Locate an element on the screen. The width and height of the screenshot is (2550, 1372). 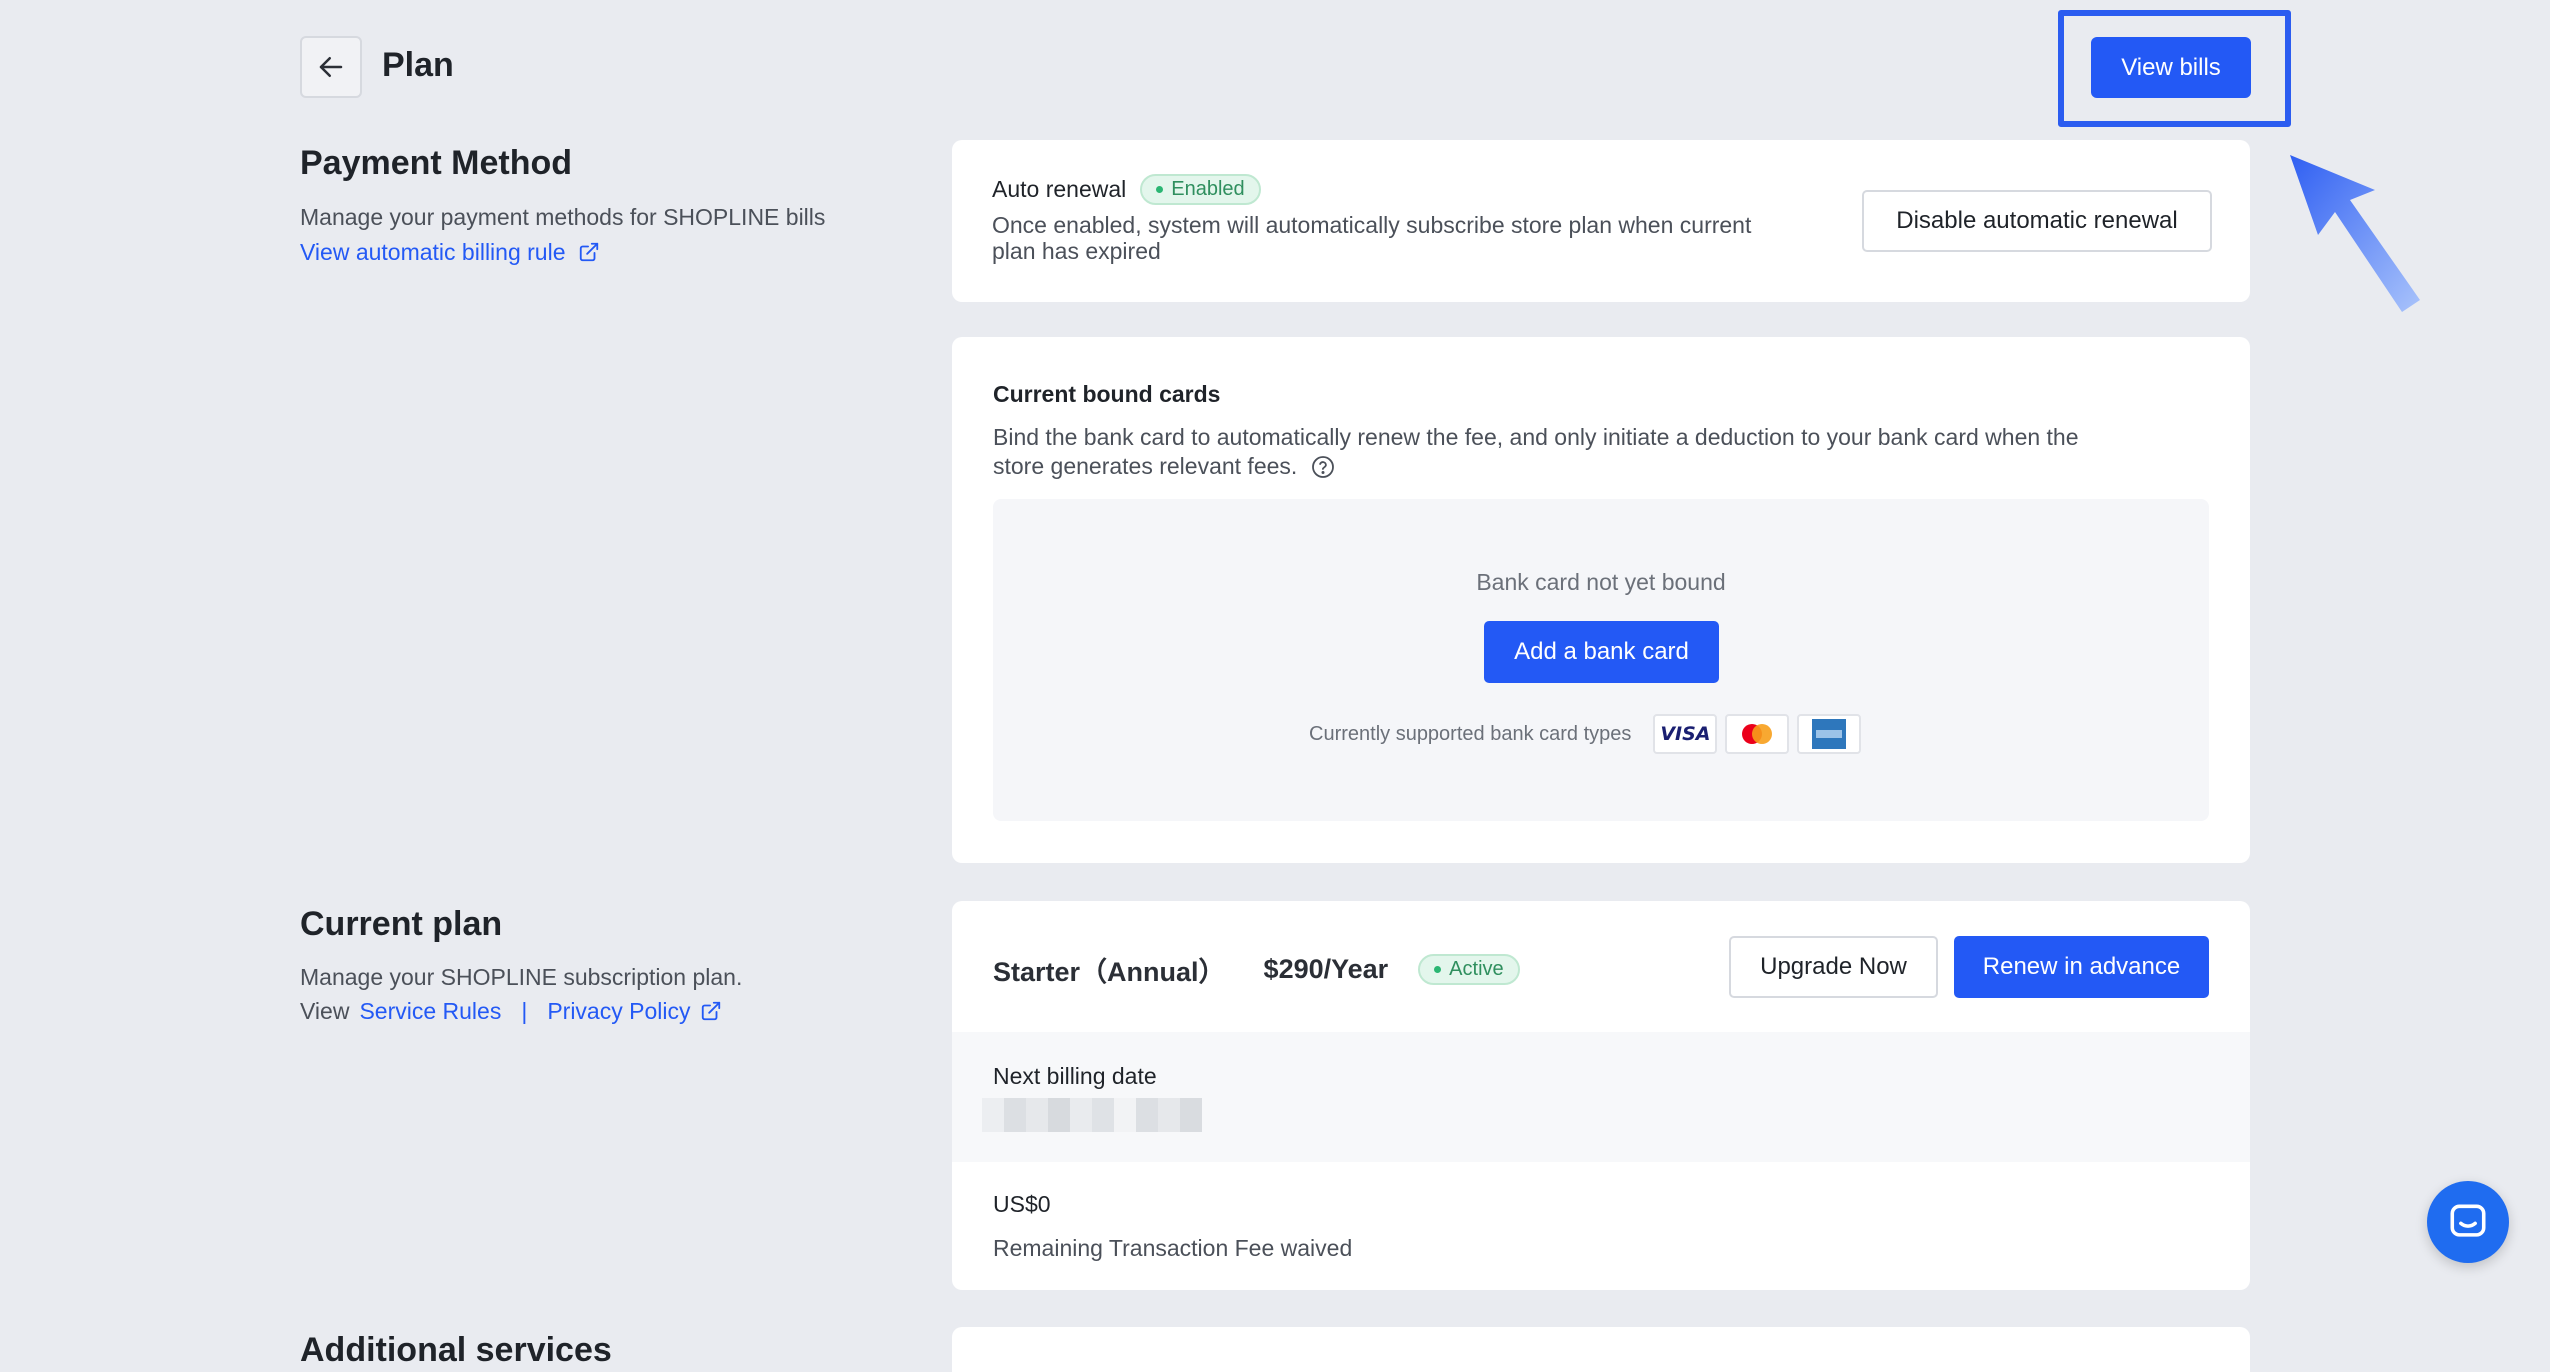
page-title: Plan is located at coordinates (418, 65).